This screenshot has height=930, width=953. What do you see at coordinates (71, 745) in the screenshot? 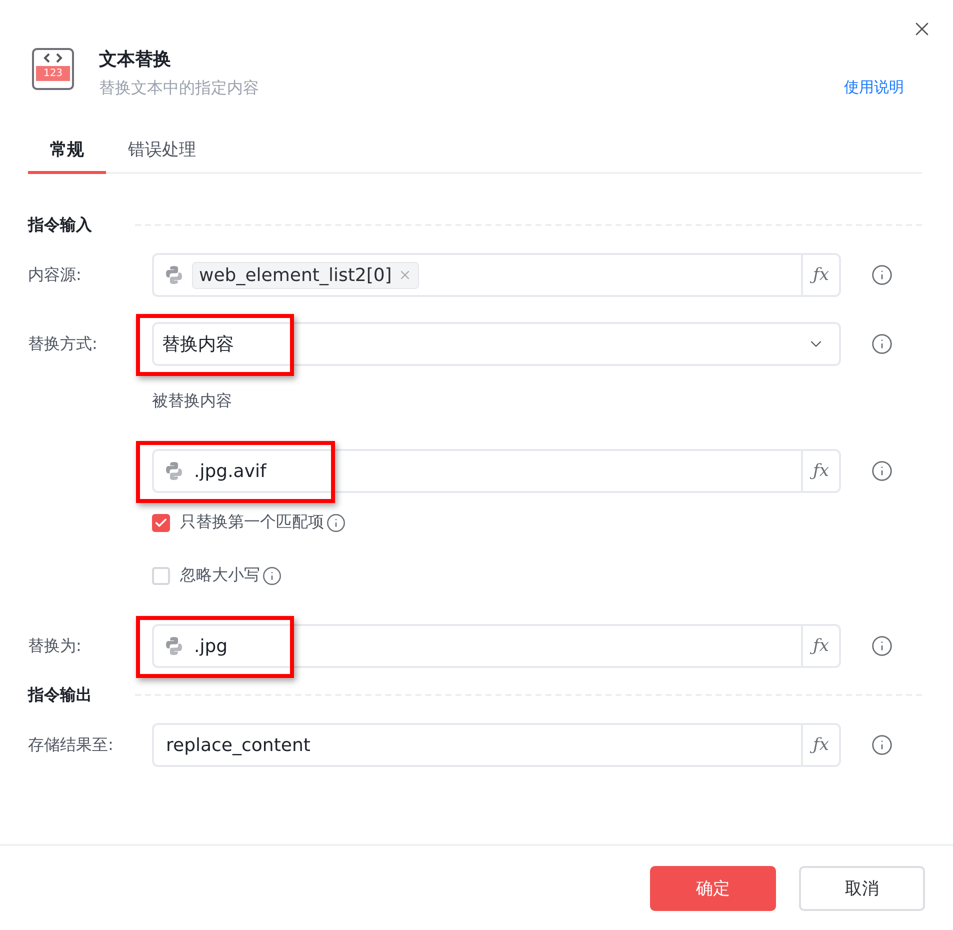
I see `field-label: 存储结果至:` at bounding box center [71, 745].